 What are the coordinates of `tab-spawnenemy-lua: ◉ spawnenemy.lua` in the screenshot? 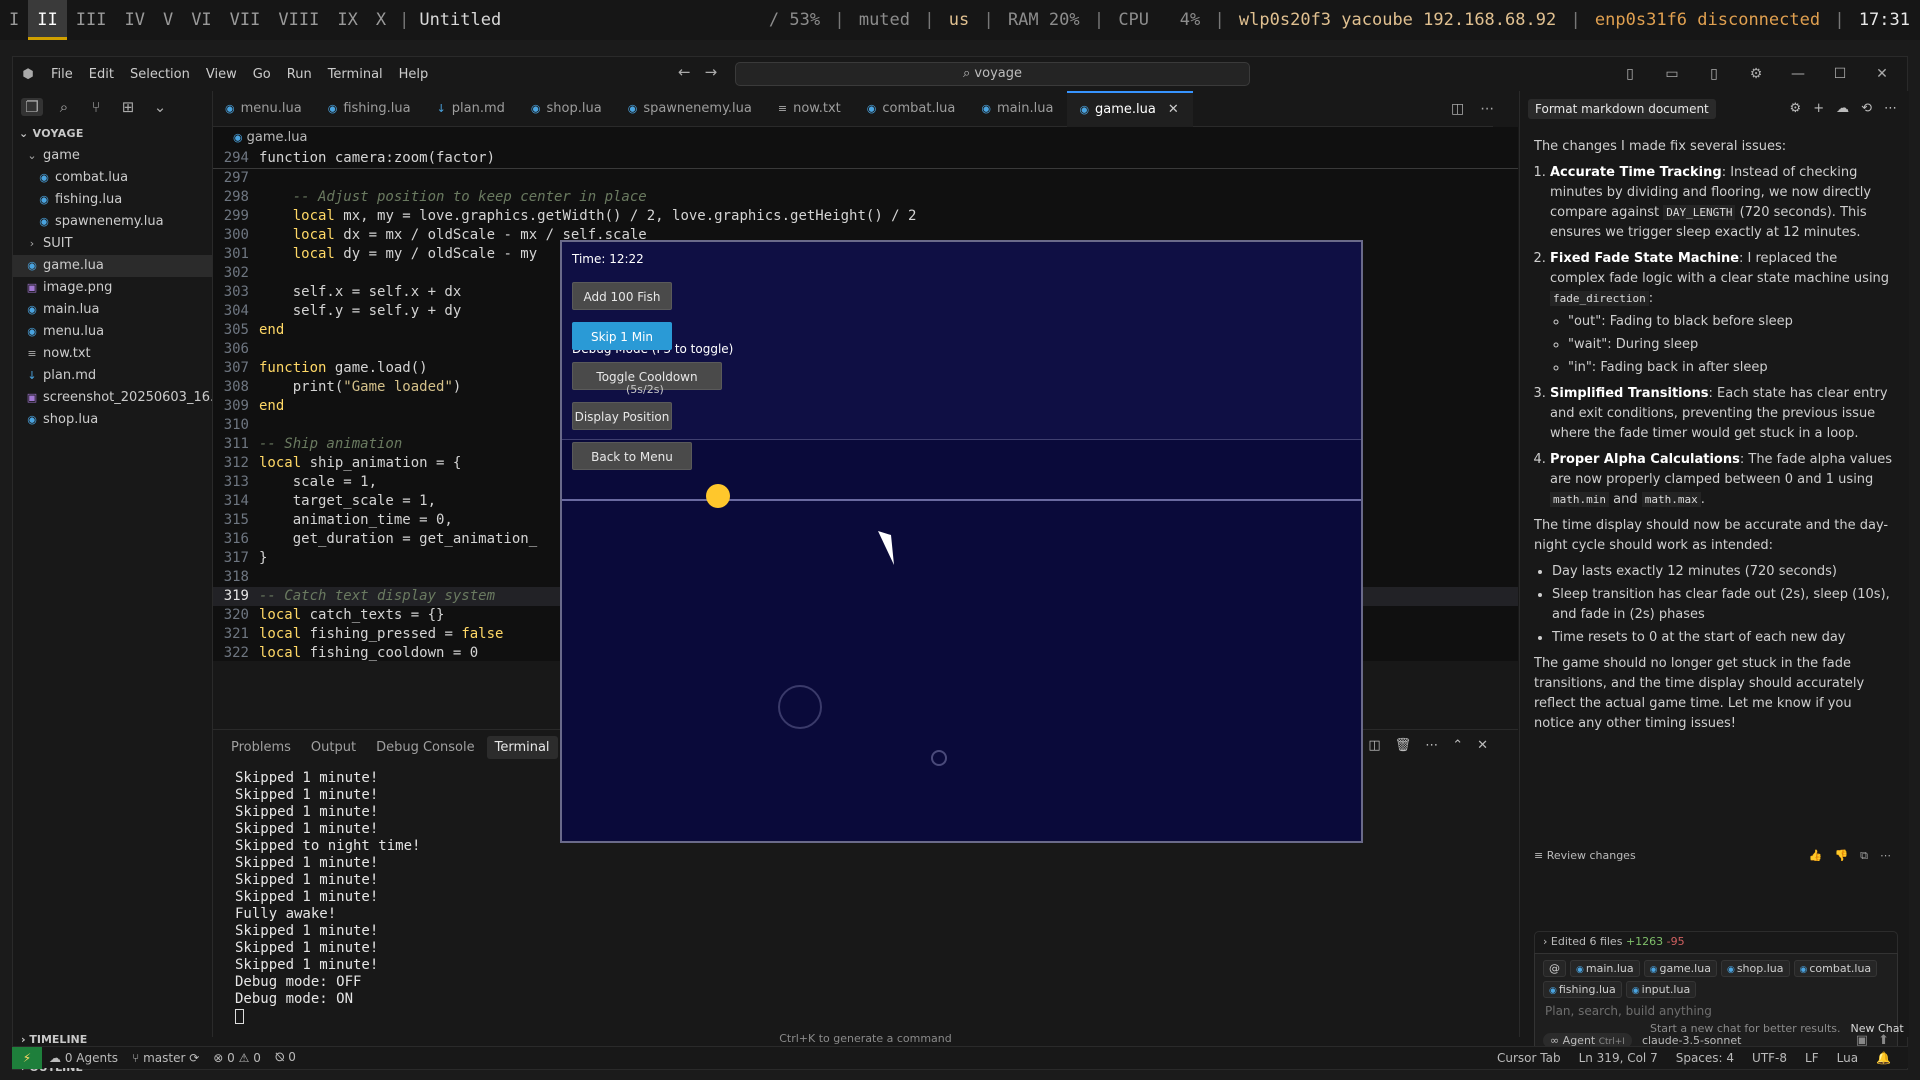 It's located at (691, 109).